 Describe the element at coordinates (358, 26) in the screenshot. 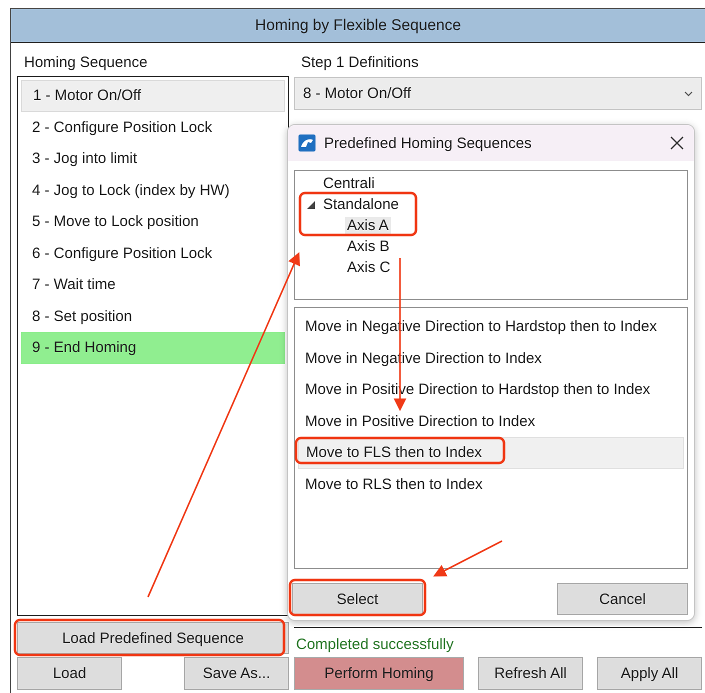

I see `window-title: Homing by Flexible Sequence` at that location.